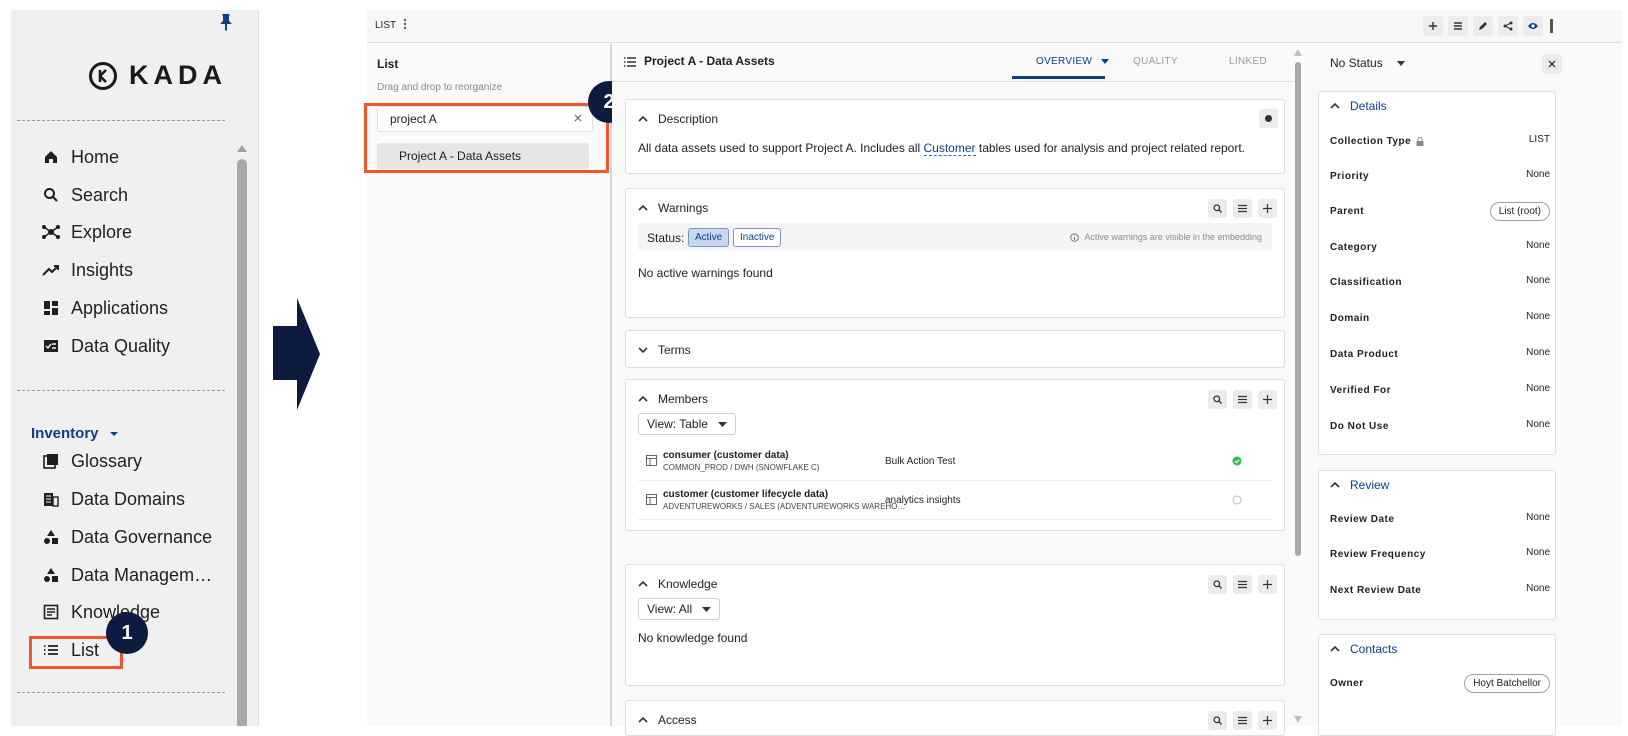  What do you see at coordinates (670, 609) in the screenshot?
I see `select-value: View: All` at bounding box center [670, 609].